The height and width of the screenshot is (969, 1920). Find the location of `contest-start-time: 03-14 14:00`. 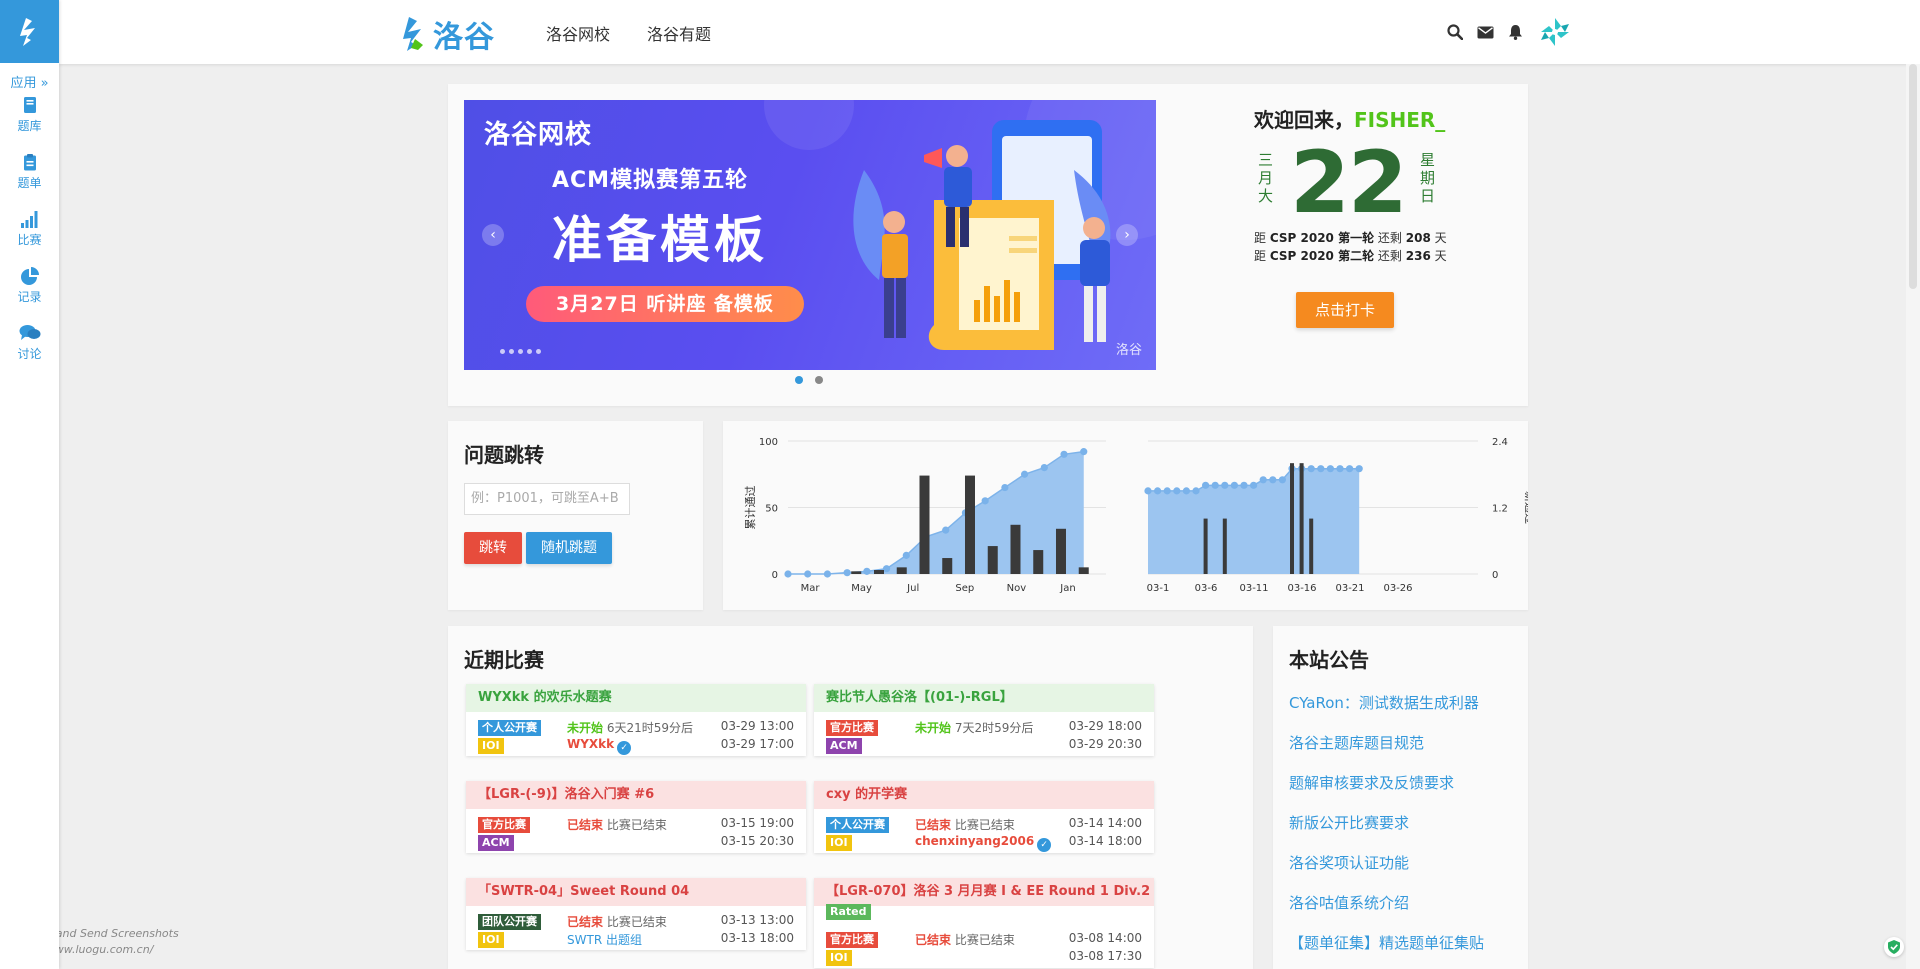

contest-start-time: 03-14 14:00 is located at coordinates (1105, 823).